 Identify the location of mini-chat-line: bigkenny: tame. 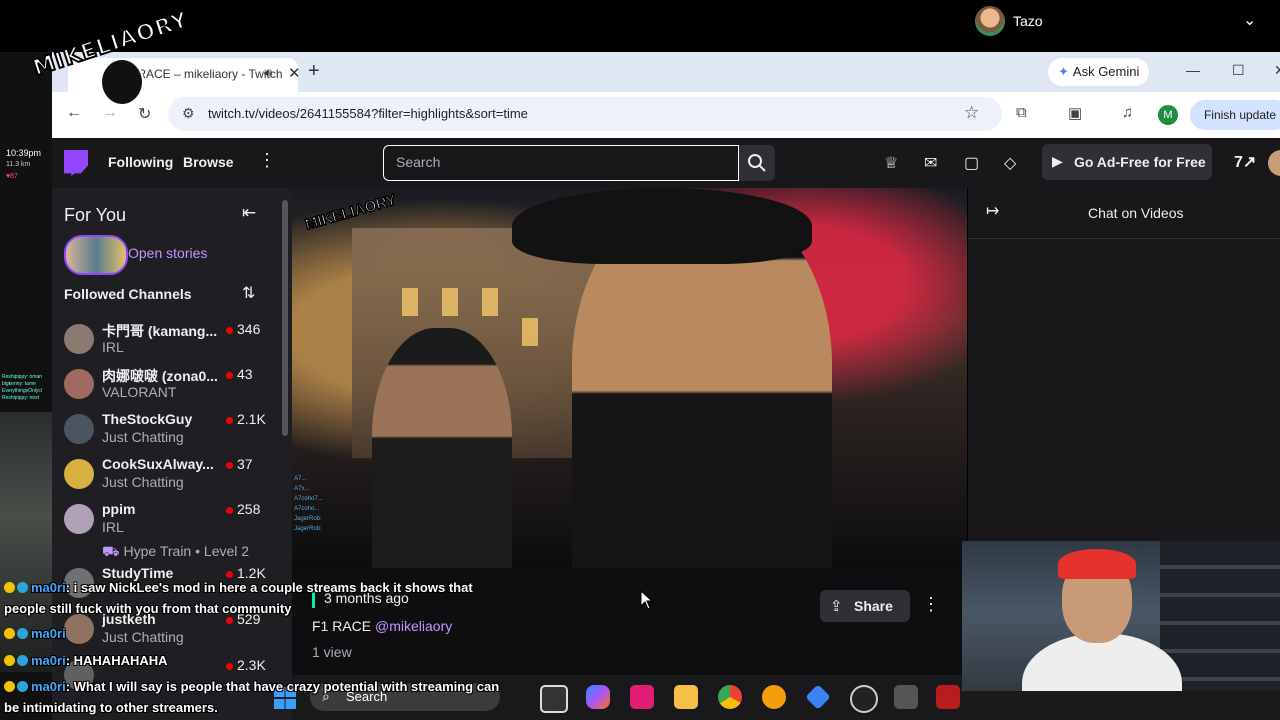
(19, 384).